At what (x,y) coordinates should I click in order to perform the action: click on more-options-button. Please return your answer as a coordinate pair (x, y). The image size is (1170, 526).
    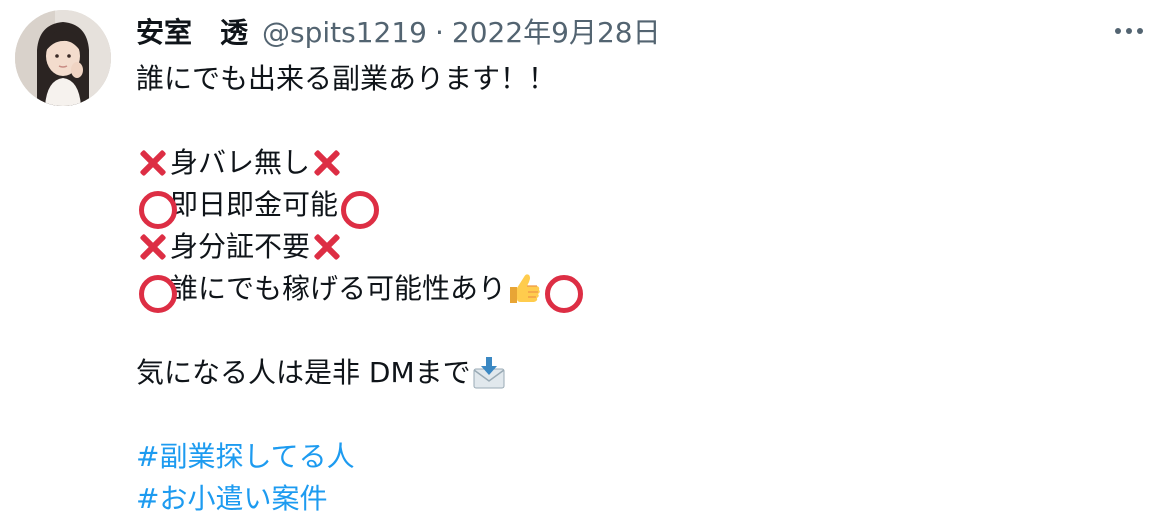
    Looking at the image, I should click on (1129, 31).